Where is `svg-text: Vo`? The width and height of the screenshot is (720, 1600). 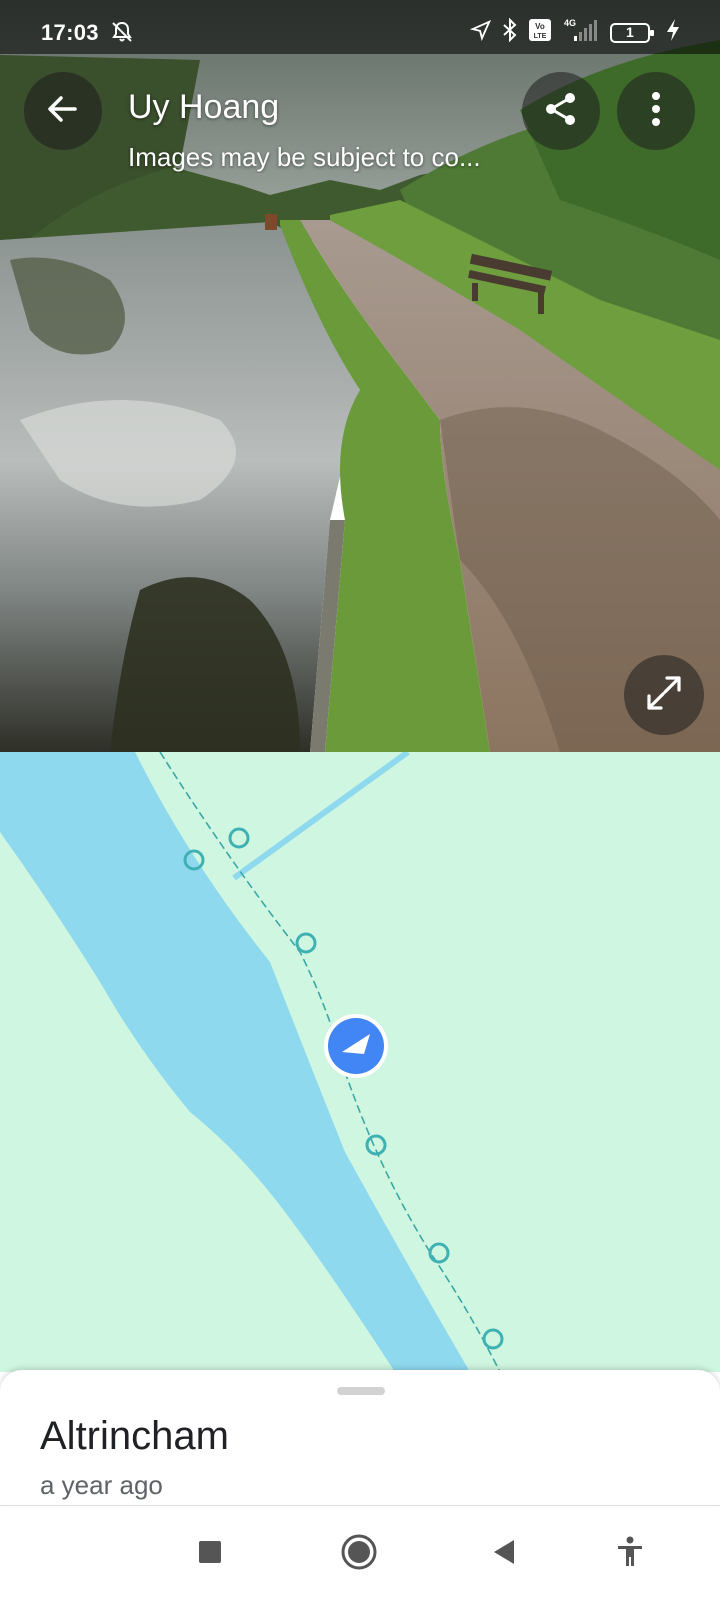 svg-text: Vo is located at coordinates (540, 26).